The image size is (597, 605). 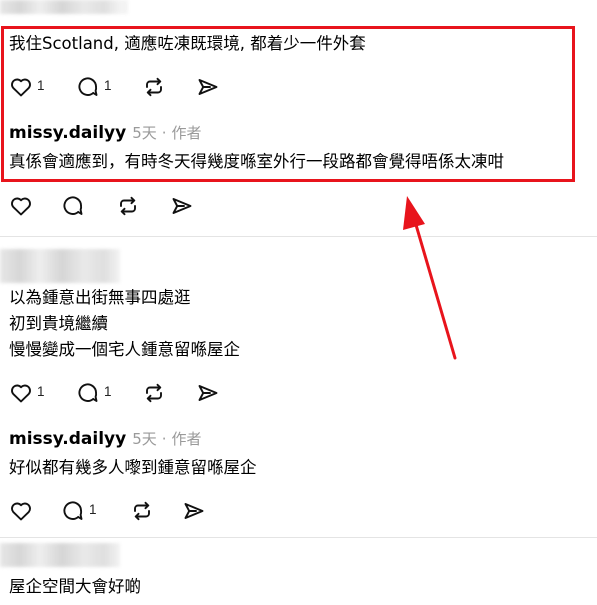 What do you see at coordinates (119, 511) in the screenshot?
I see `comment-actions: 1` at bounding box center [119, 511].